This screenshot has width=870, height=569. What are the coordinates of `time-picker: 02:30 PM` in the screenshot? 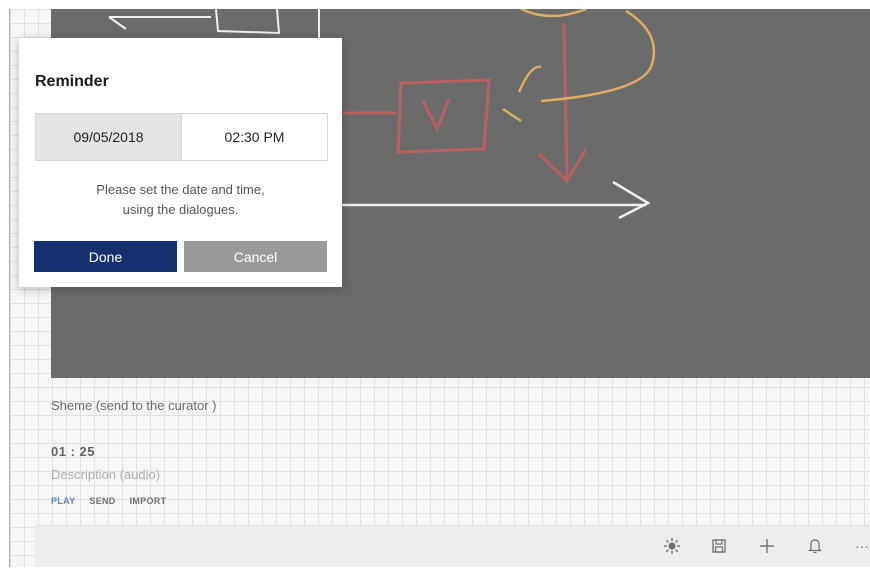 It's located at (254, 137).